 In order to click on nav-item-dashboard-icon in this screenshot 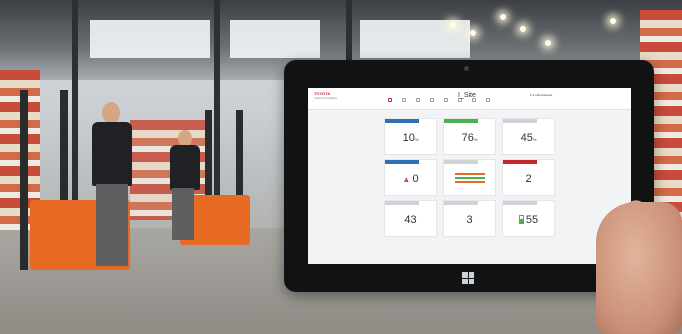, I will do `click(404, 103)`.